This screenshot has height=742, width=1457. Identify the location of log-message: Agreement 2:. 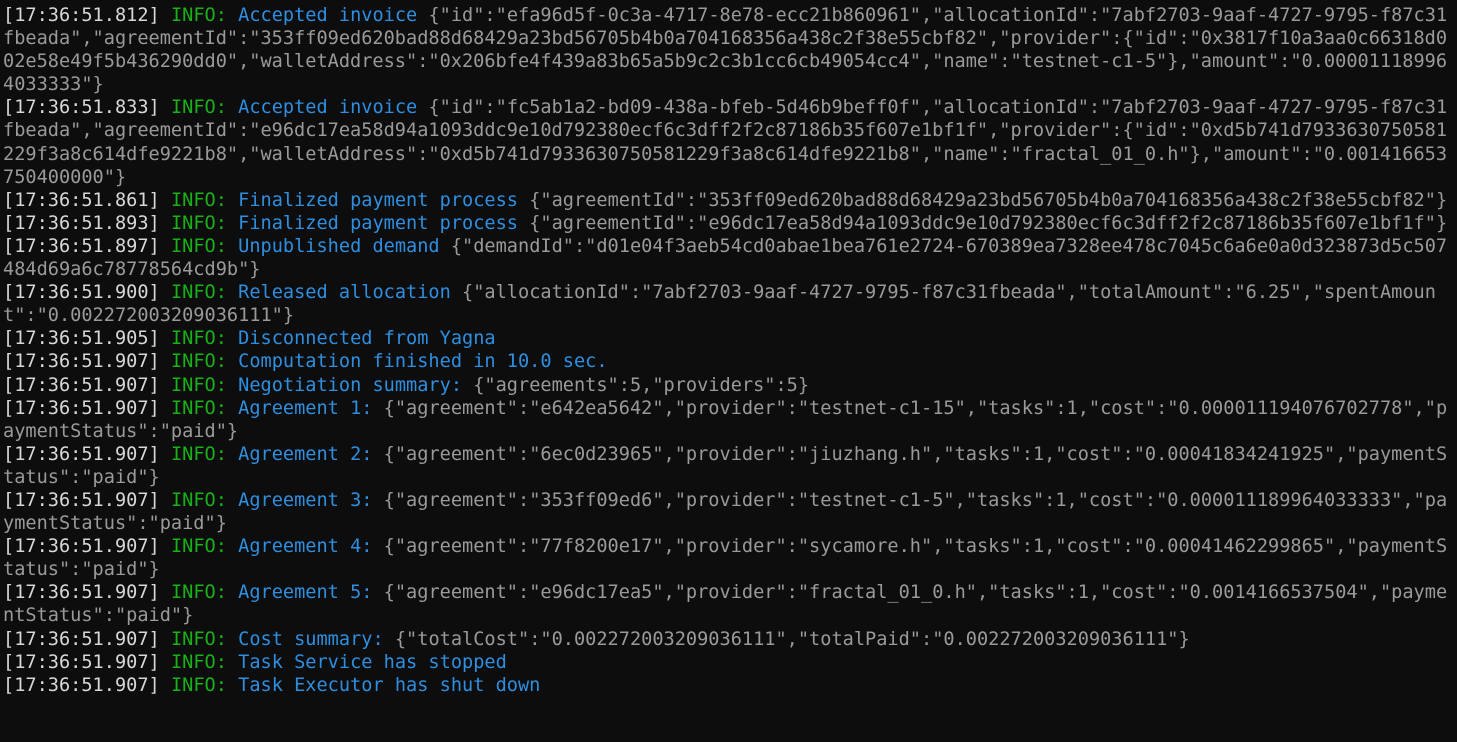
(305, 454).